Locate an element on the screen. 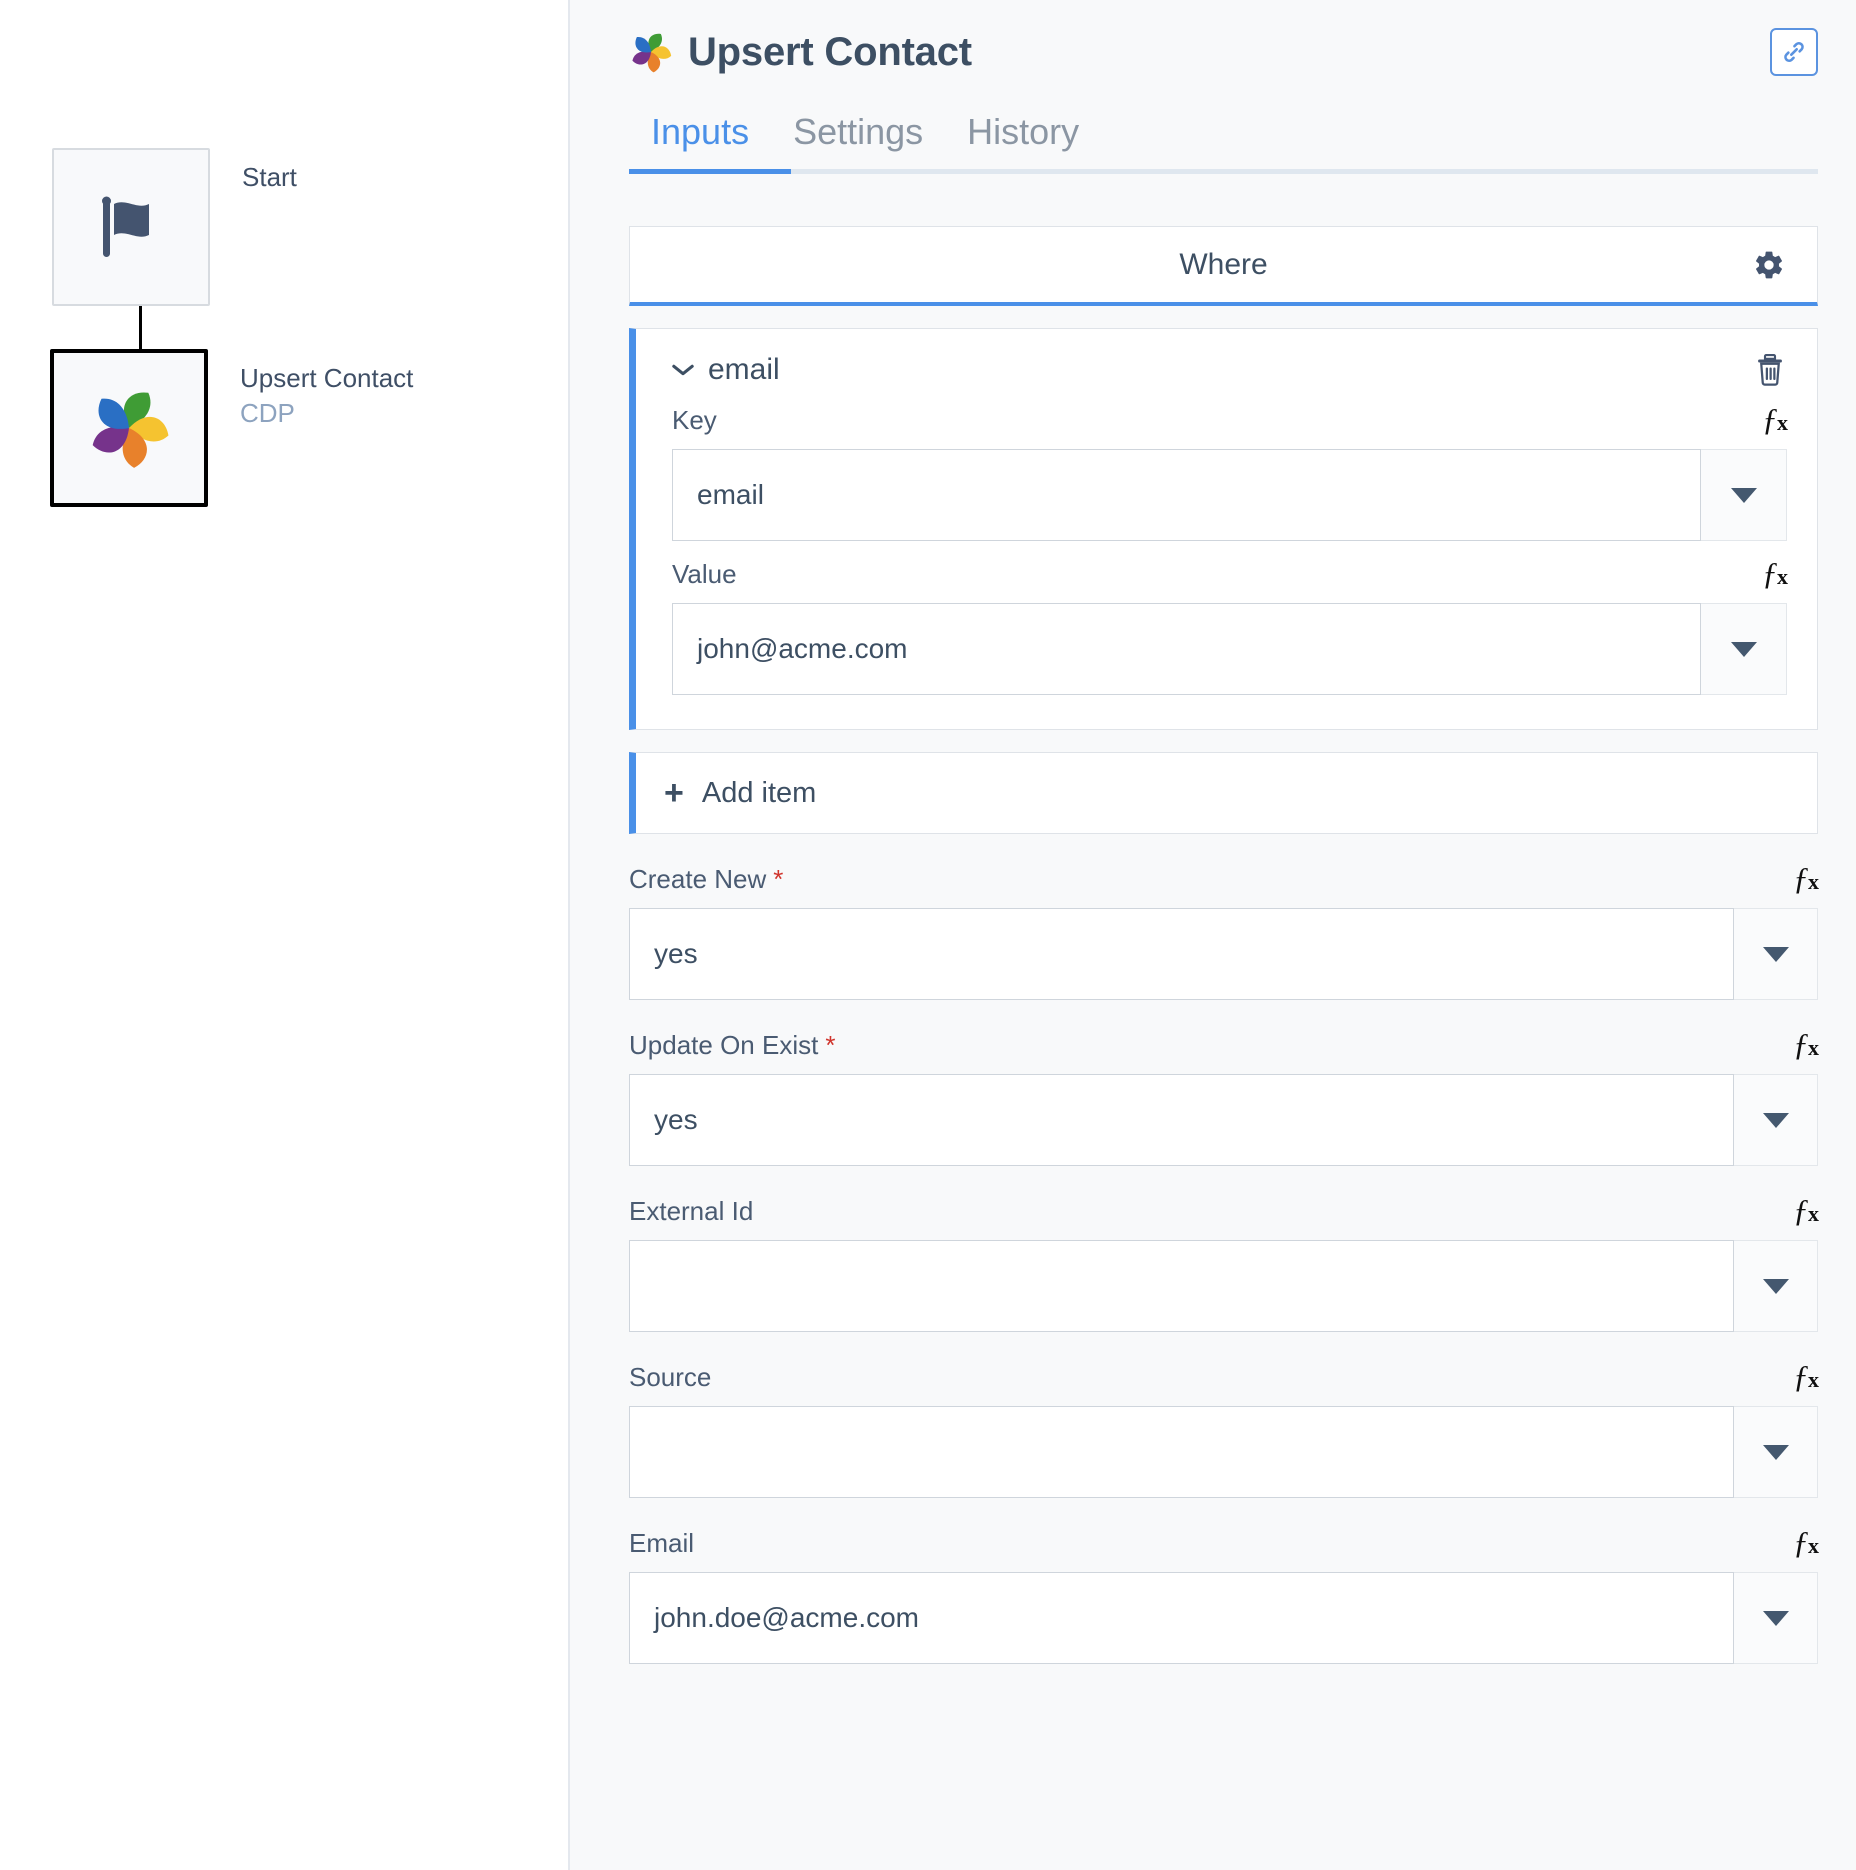  create-new-dropdown-button is located at coordinates (1776, 954).